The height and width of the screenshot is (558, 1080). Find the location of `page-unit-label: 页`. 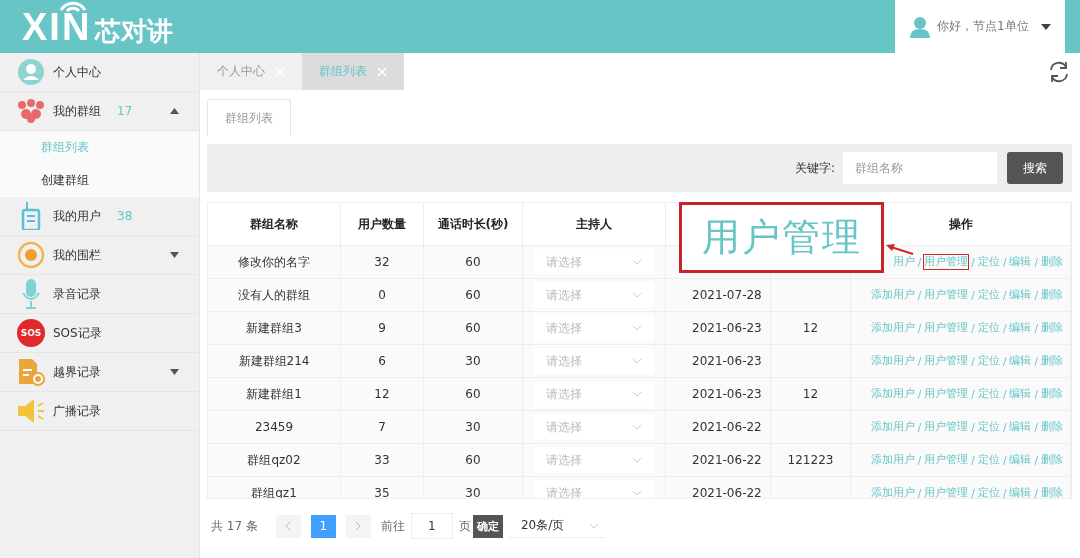

page-unit-label: 页 is located at coordinates (464, 526).